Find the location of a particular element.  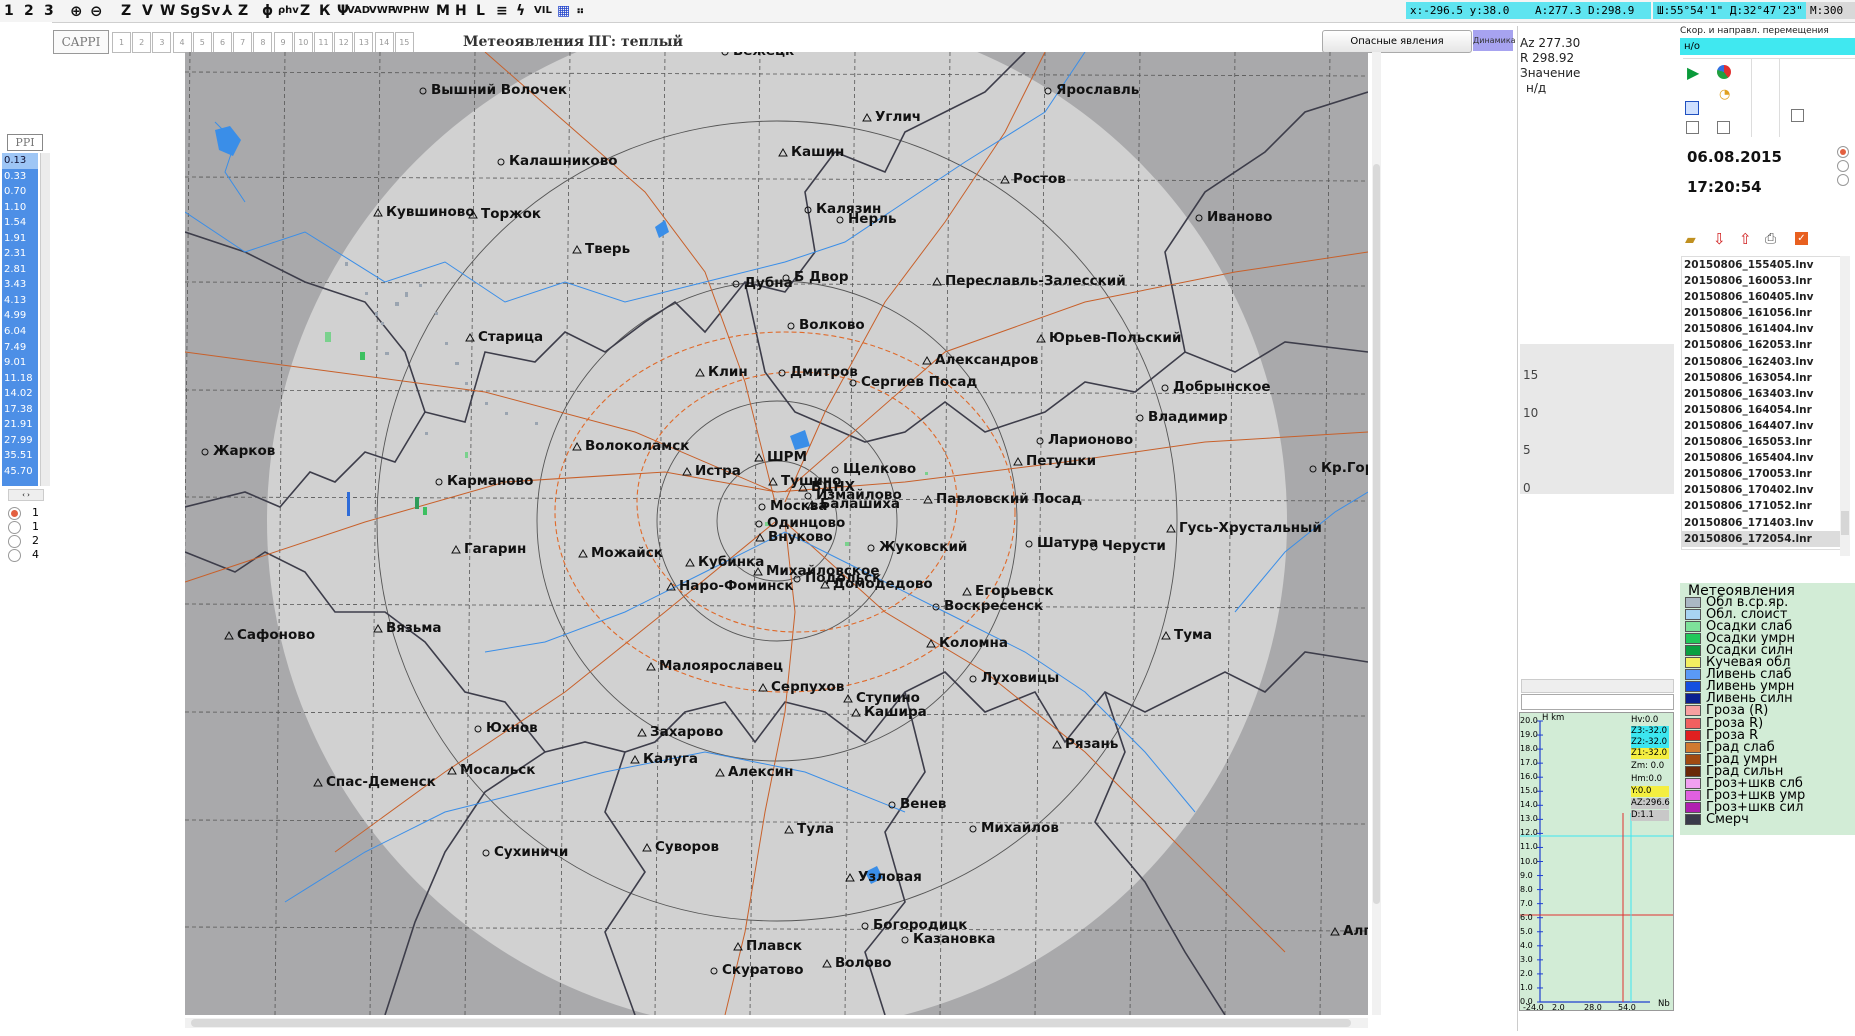

file-list-scroll-thumb is located at coordinates (1845, 523).